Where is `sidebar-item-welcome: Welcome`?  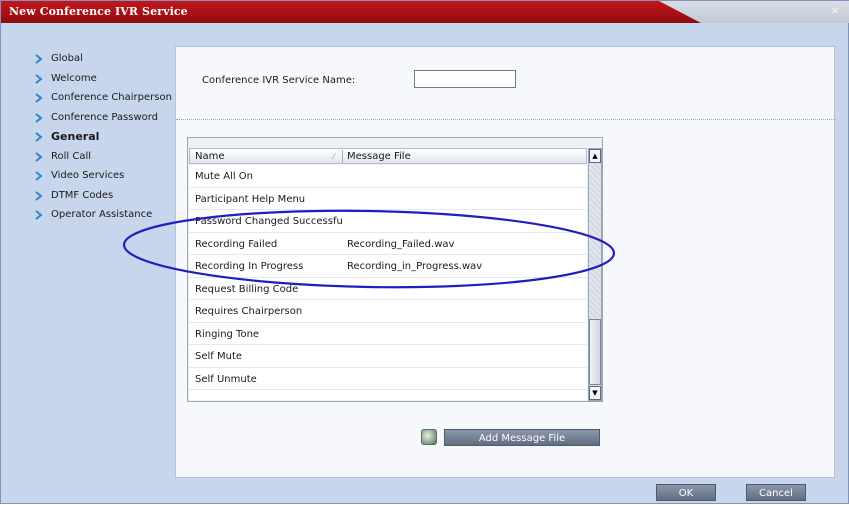
sidebar-item-welcome: Welcome is located at coordinates (105, 79).